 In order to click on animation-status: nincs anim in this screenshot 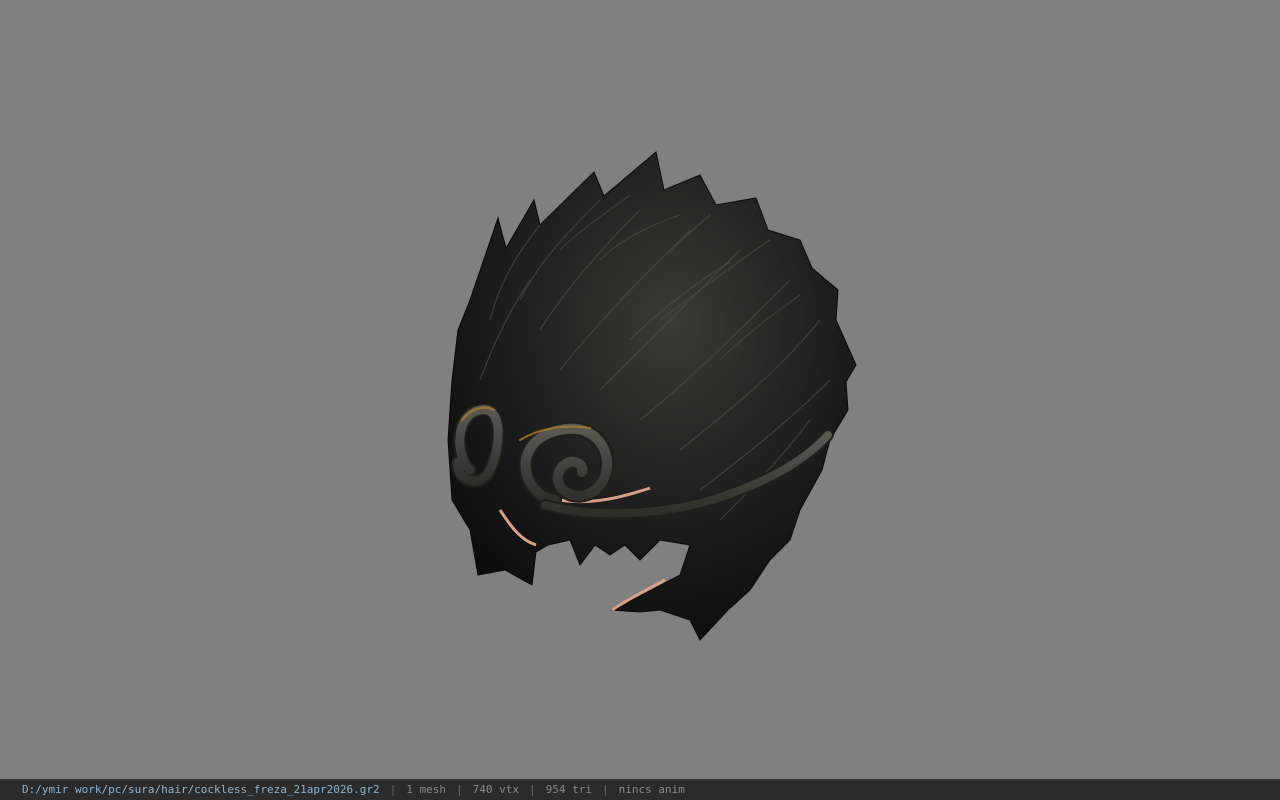, I will do `click(651, 789)`.